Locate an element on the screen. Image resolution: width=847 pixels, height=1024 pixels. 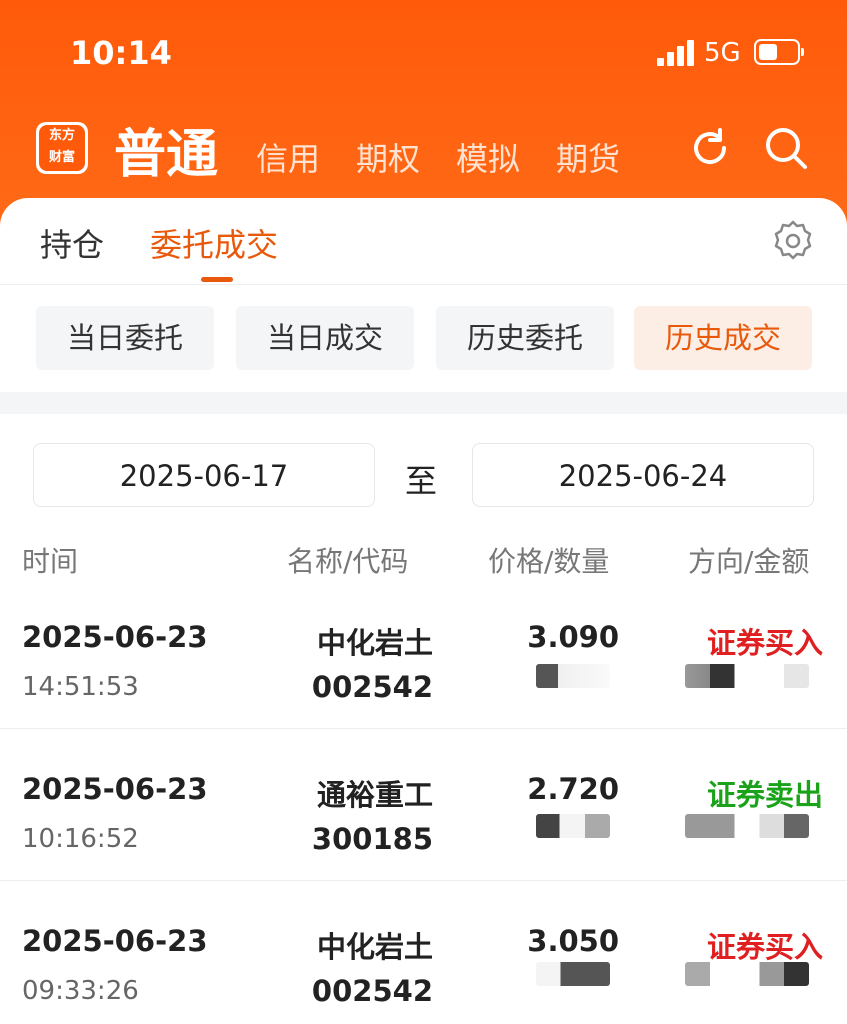
trade-price: 3.090 is located at coordinates (573, 637).